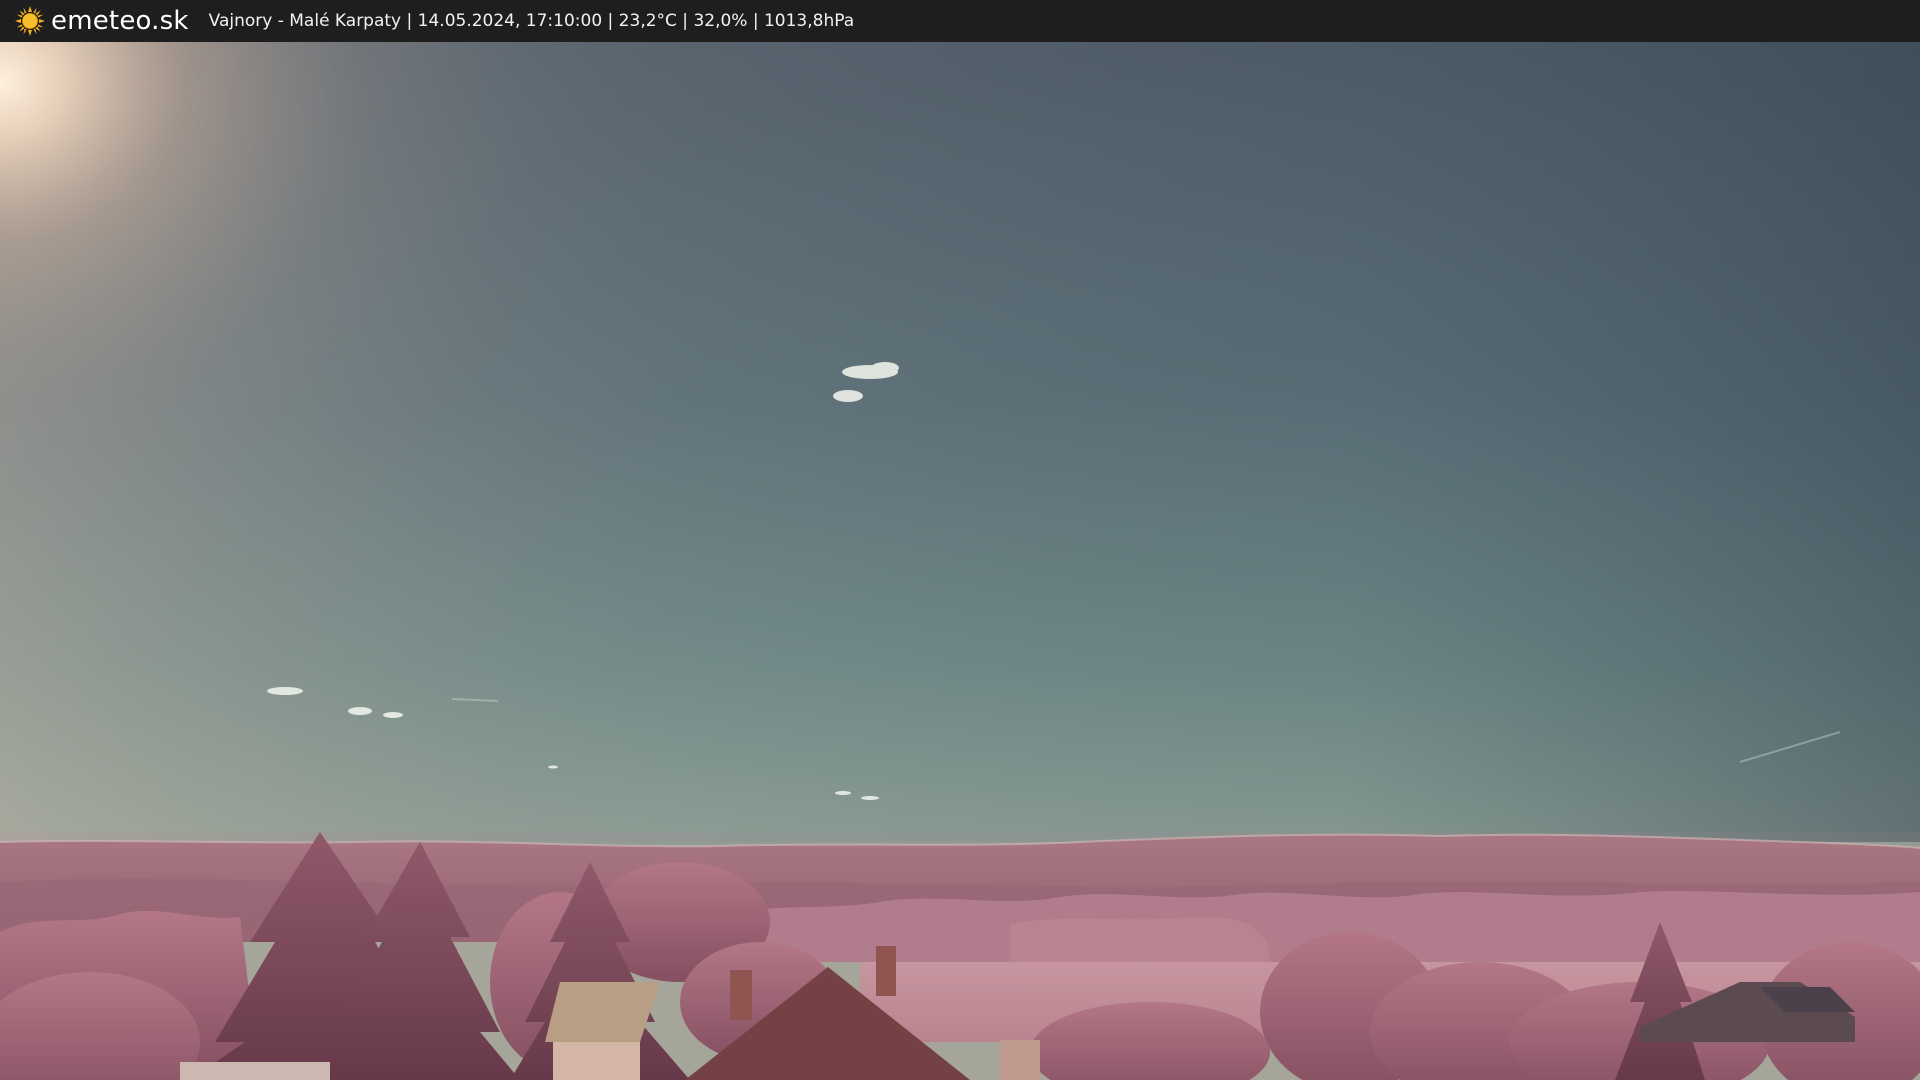 The width and height of the screenshot is (1920, 1080). What do you see at coordinates (120, 21) in the screenshot?
I see `brand-name: emeteo.sk` at bounding box center [120, 21].